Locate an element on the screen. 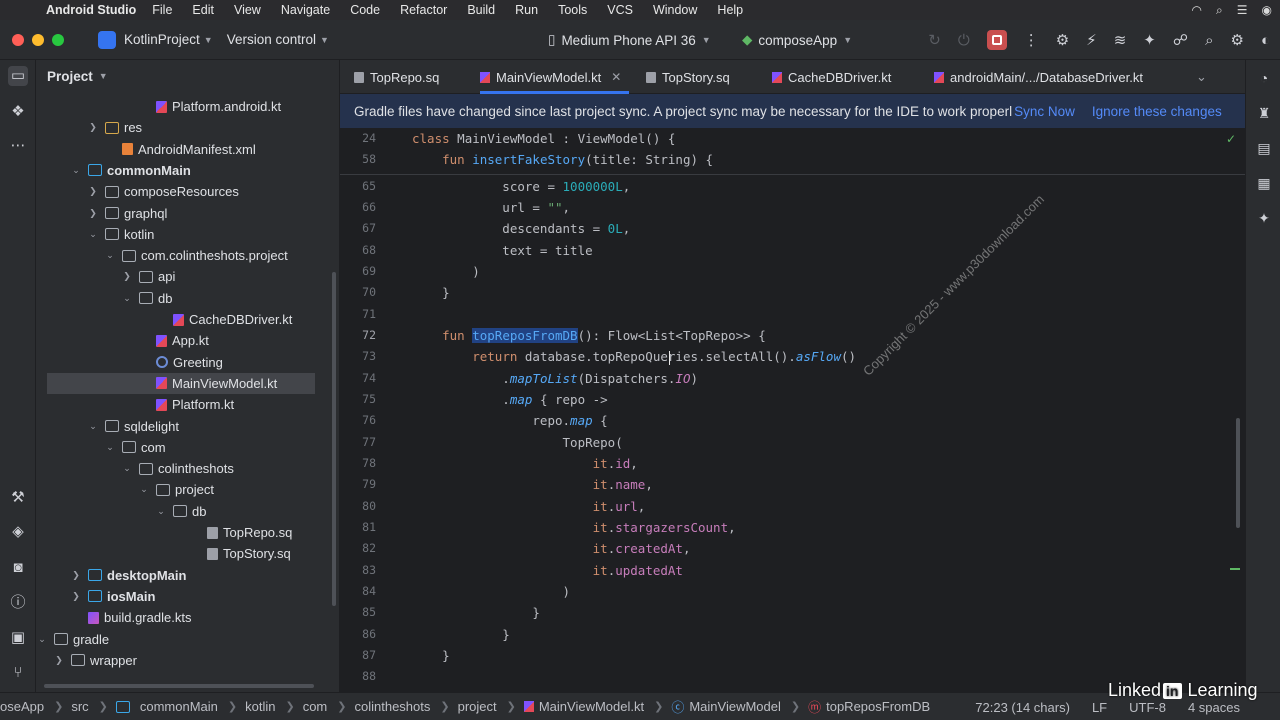 The image size is (1280, 720). ignore-changes-link: Ignore these changes is located at coordinates (1157, 111).